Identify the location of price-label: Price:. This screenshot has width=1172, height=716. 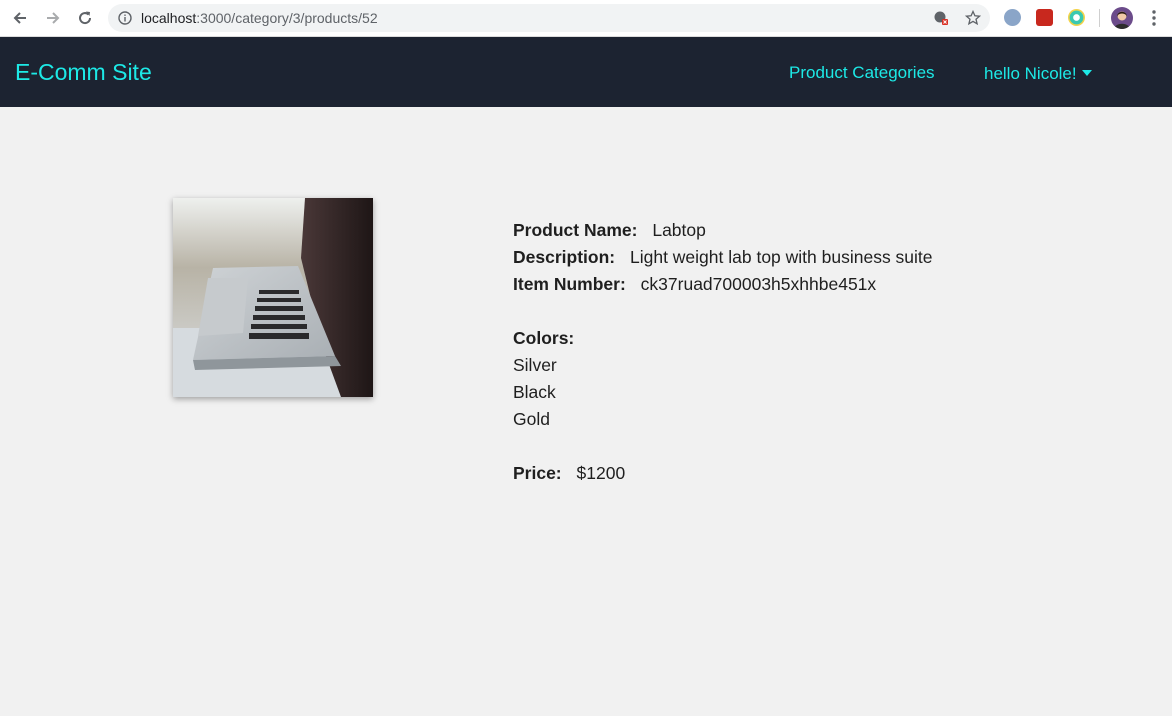
(537, 473).